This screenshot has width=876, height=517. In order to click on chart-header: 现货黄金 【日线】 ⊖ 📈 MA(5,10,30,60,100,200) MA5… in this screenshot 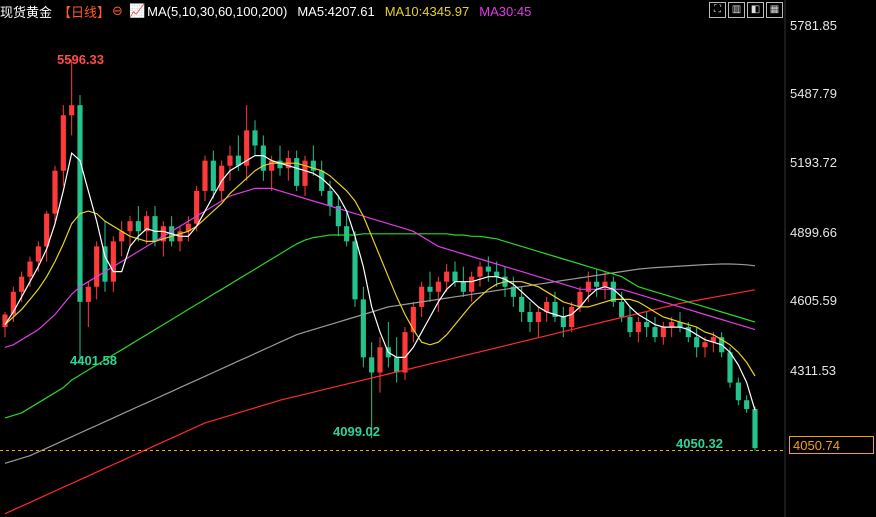, I will do `click(268, 11)`.